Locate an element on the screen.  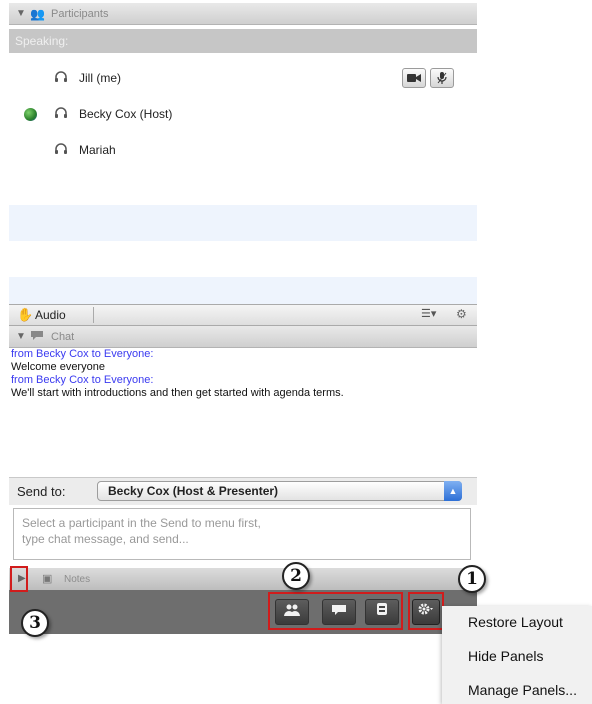
microphone-icon is located at coordinates (442, 78).